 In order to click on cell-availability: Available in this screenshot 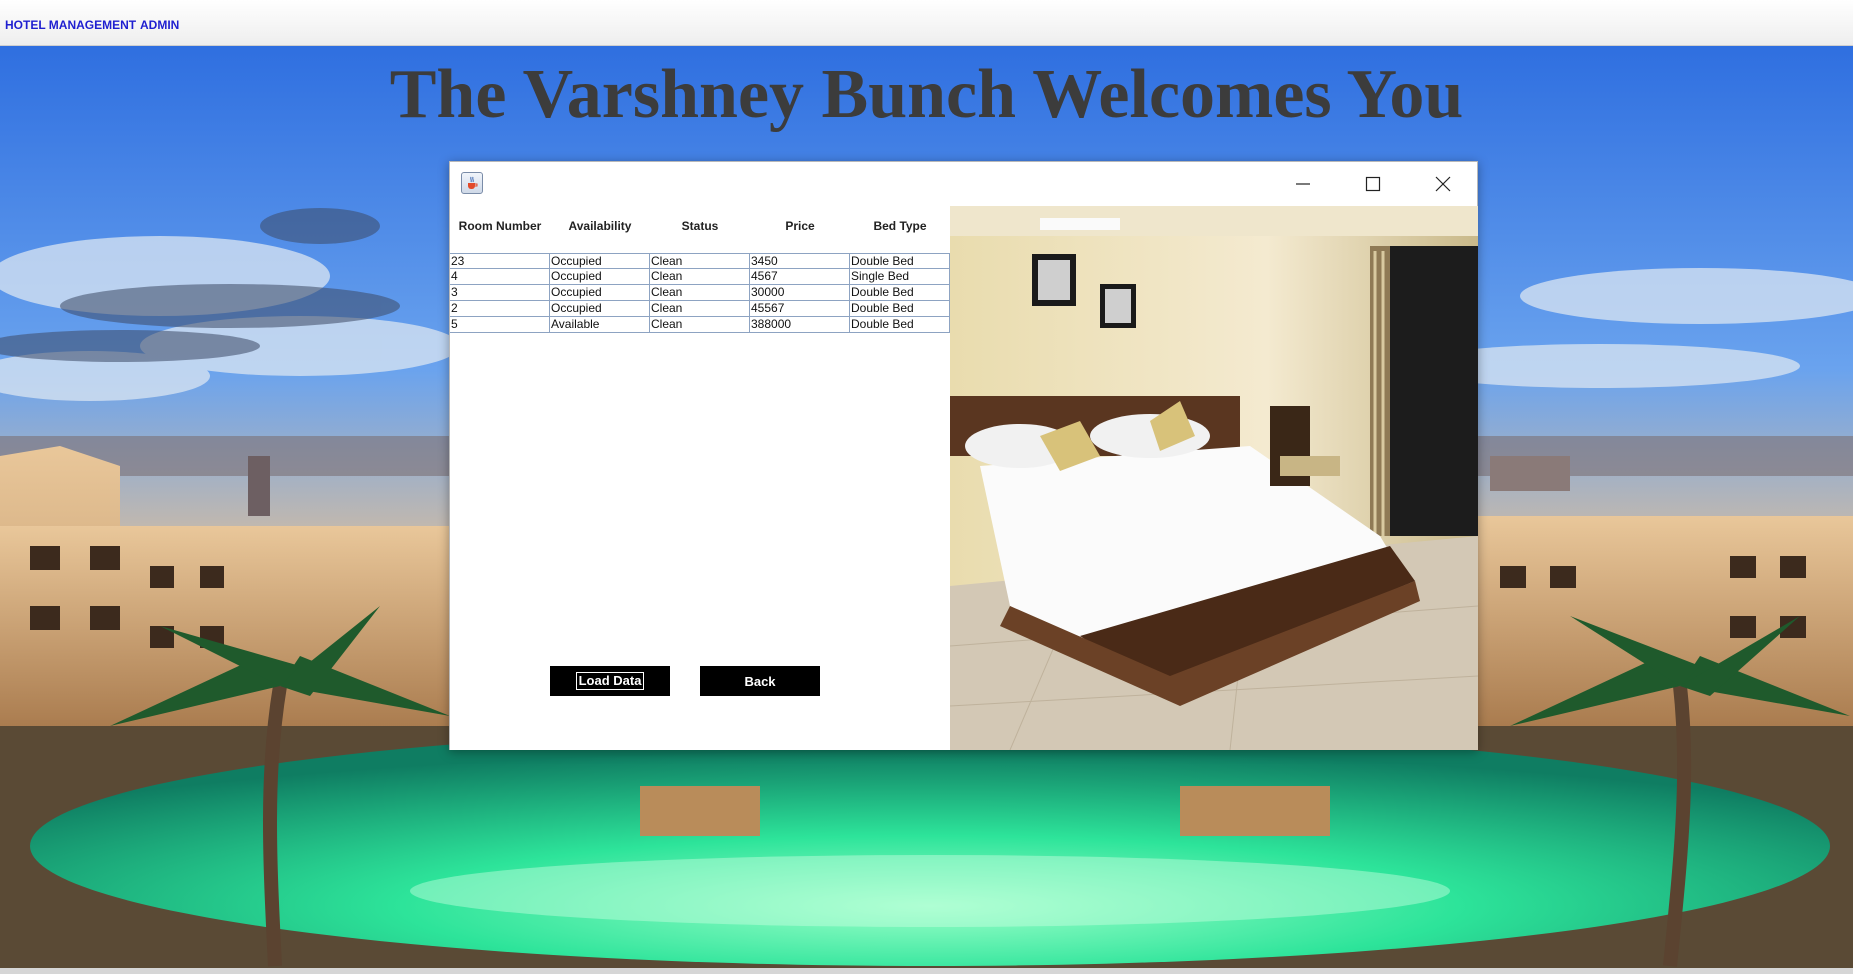, I will do `click(600, 324)`.